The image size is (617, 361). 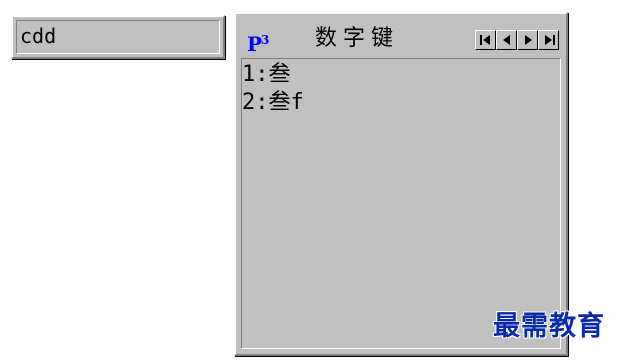 I want to click on next-page-icon, so click(x=528, y=40).